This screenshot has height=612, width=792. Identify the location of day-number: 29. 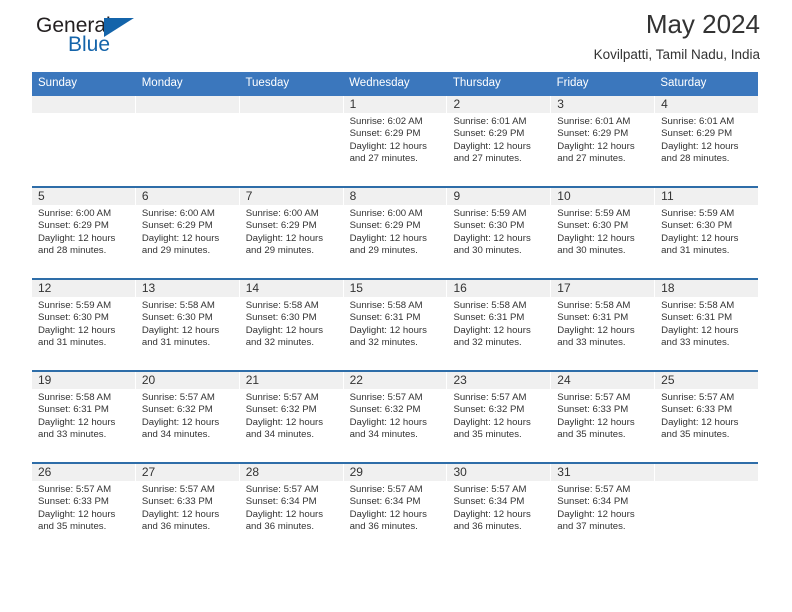
(395, 472).